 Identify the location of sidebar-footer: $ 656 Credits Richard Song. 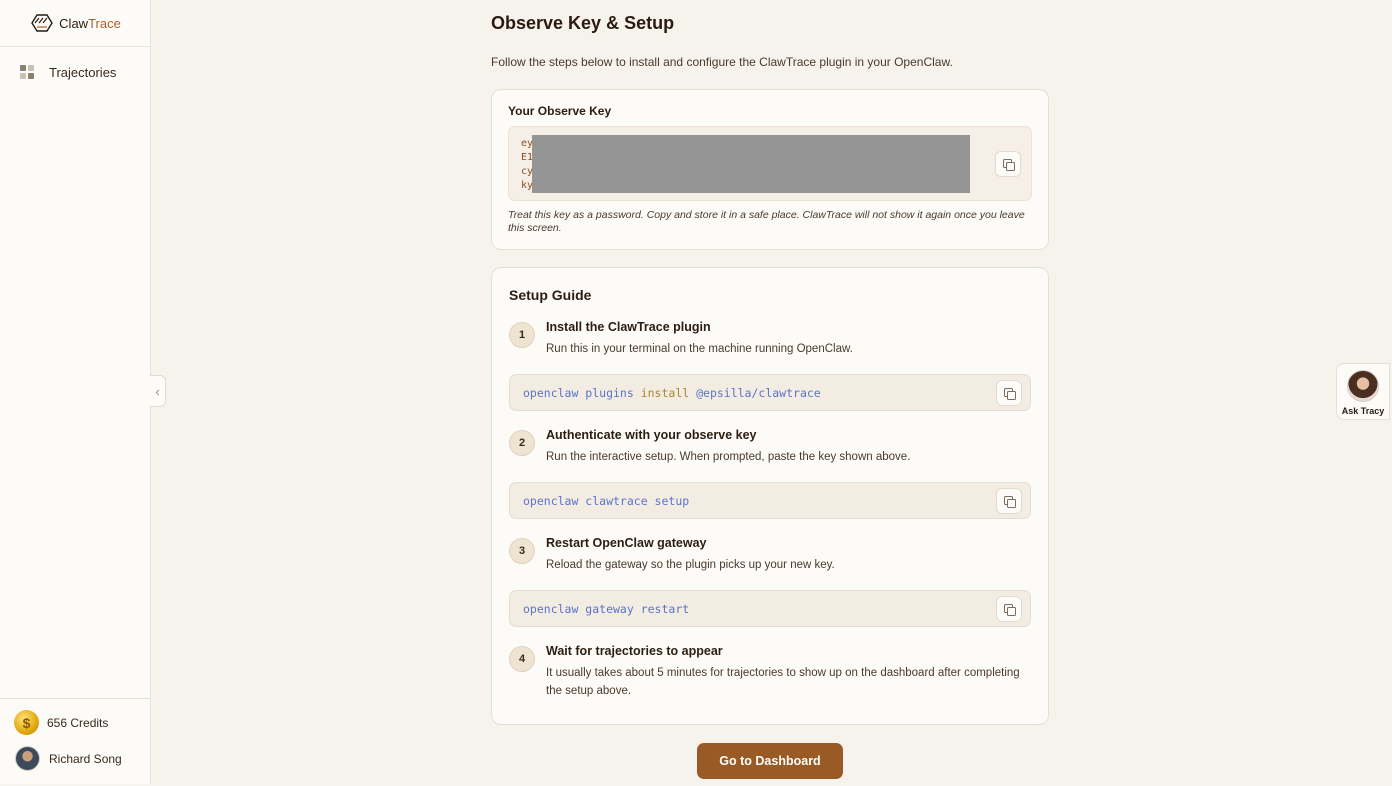
(75, 734).